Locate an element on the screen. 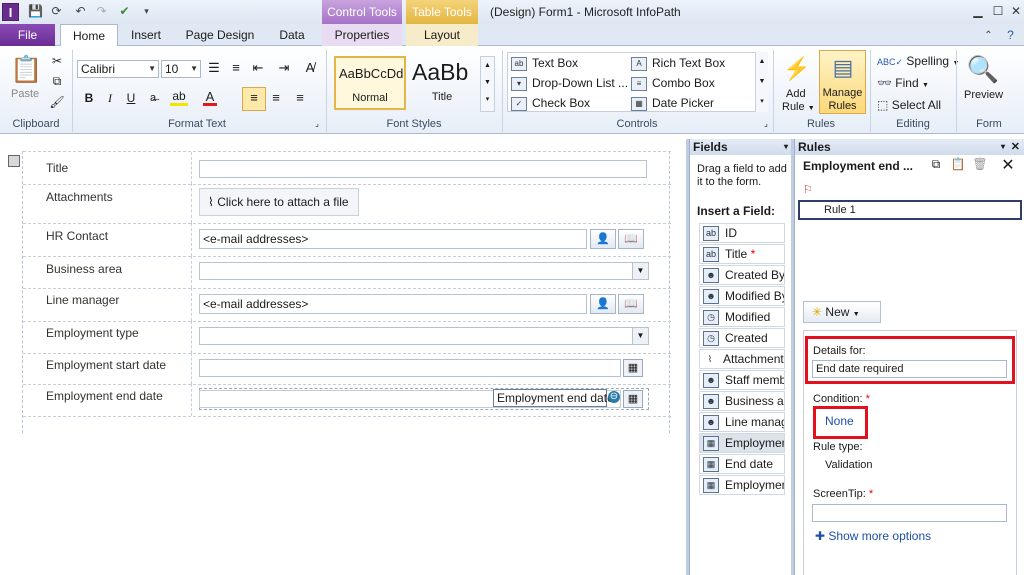 This screenshot has width=1024, height=575. paste-rule-icon: 📋 is located at coordinates (958, 164).